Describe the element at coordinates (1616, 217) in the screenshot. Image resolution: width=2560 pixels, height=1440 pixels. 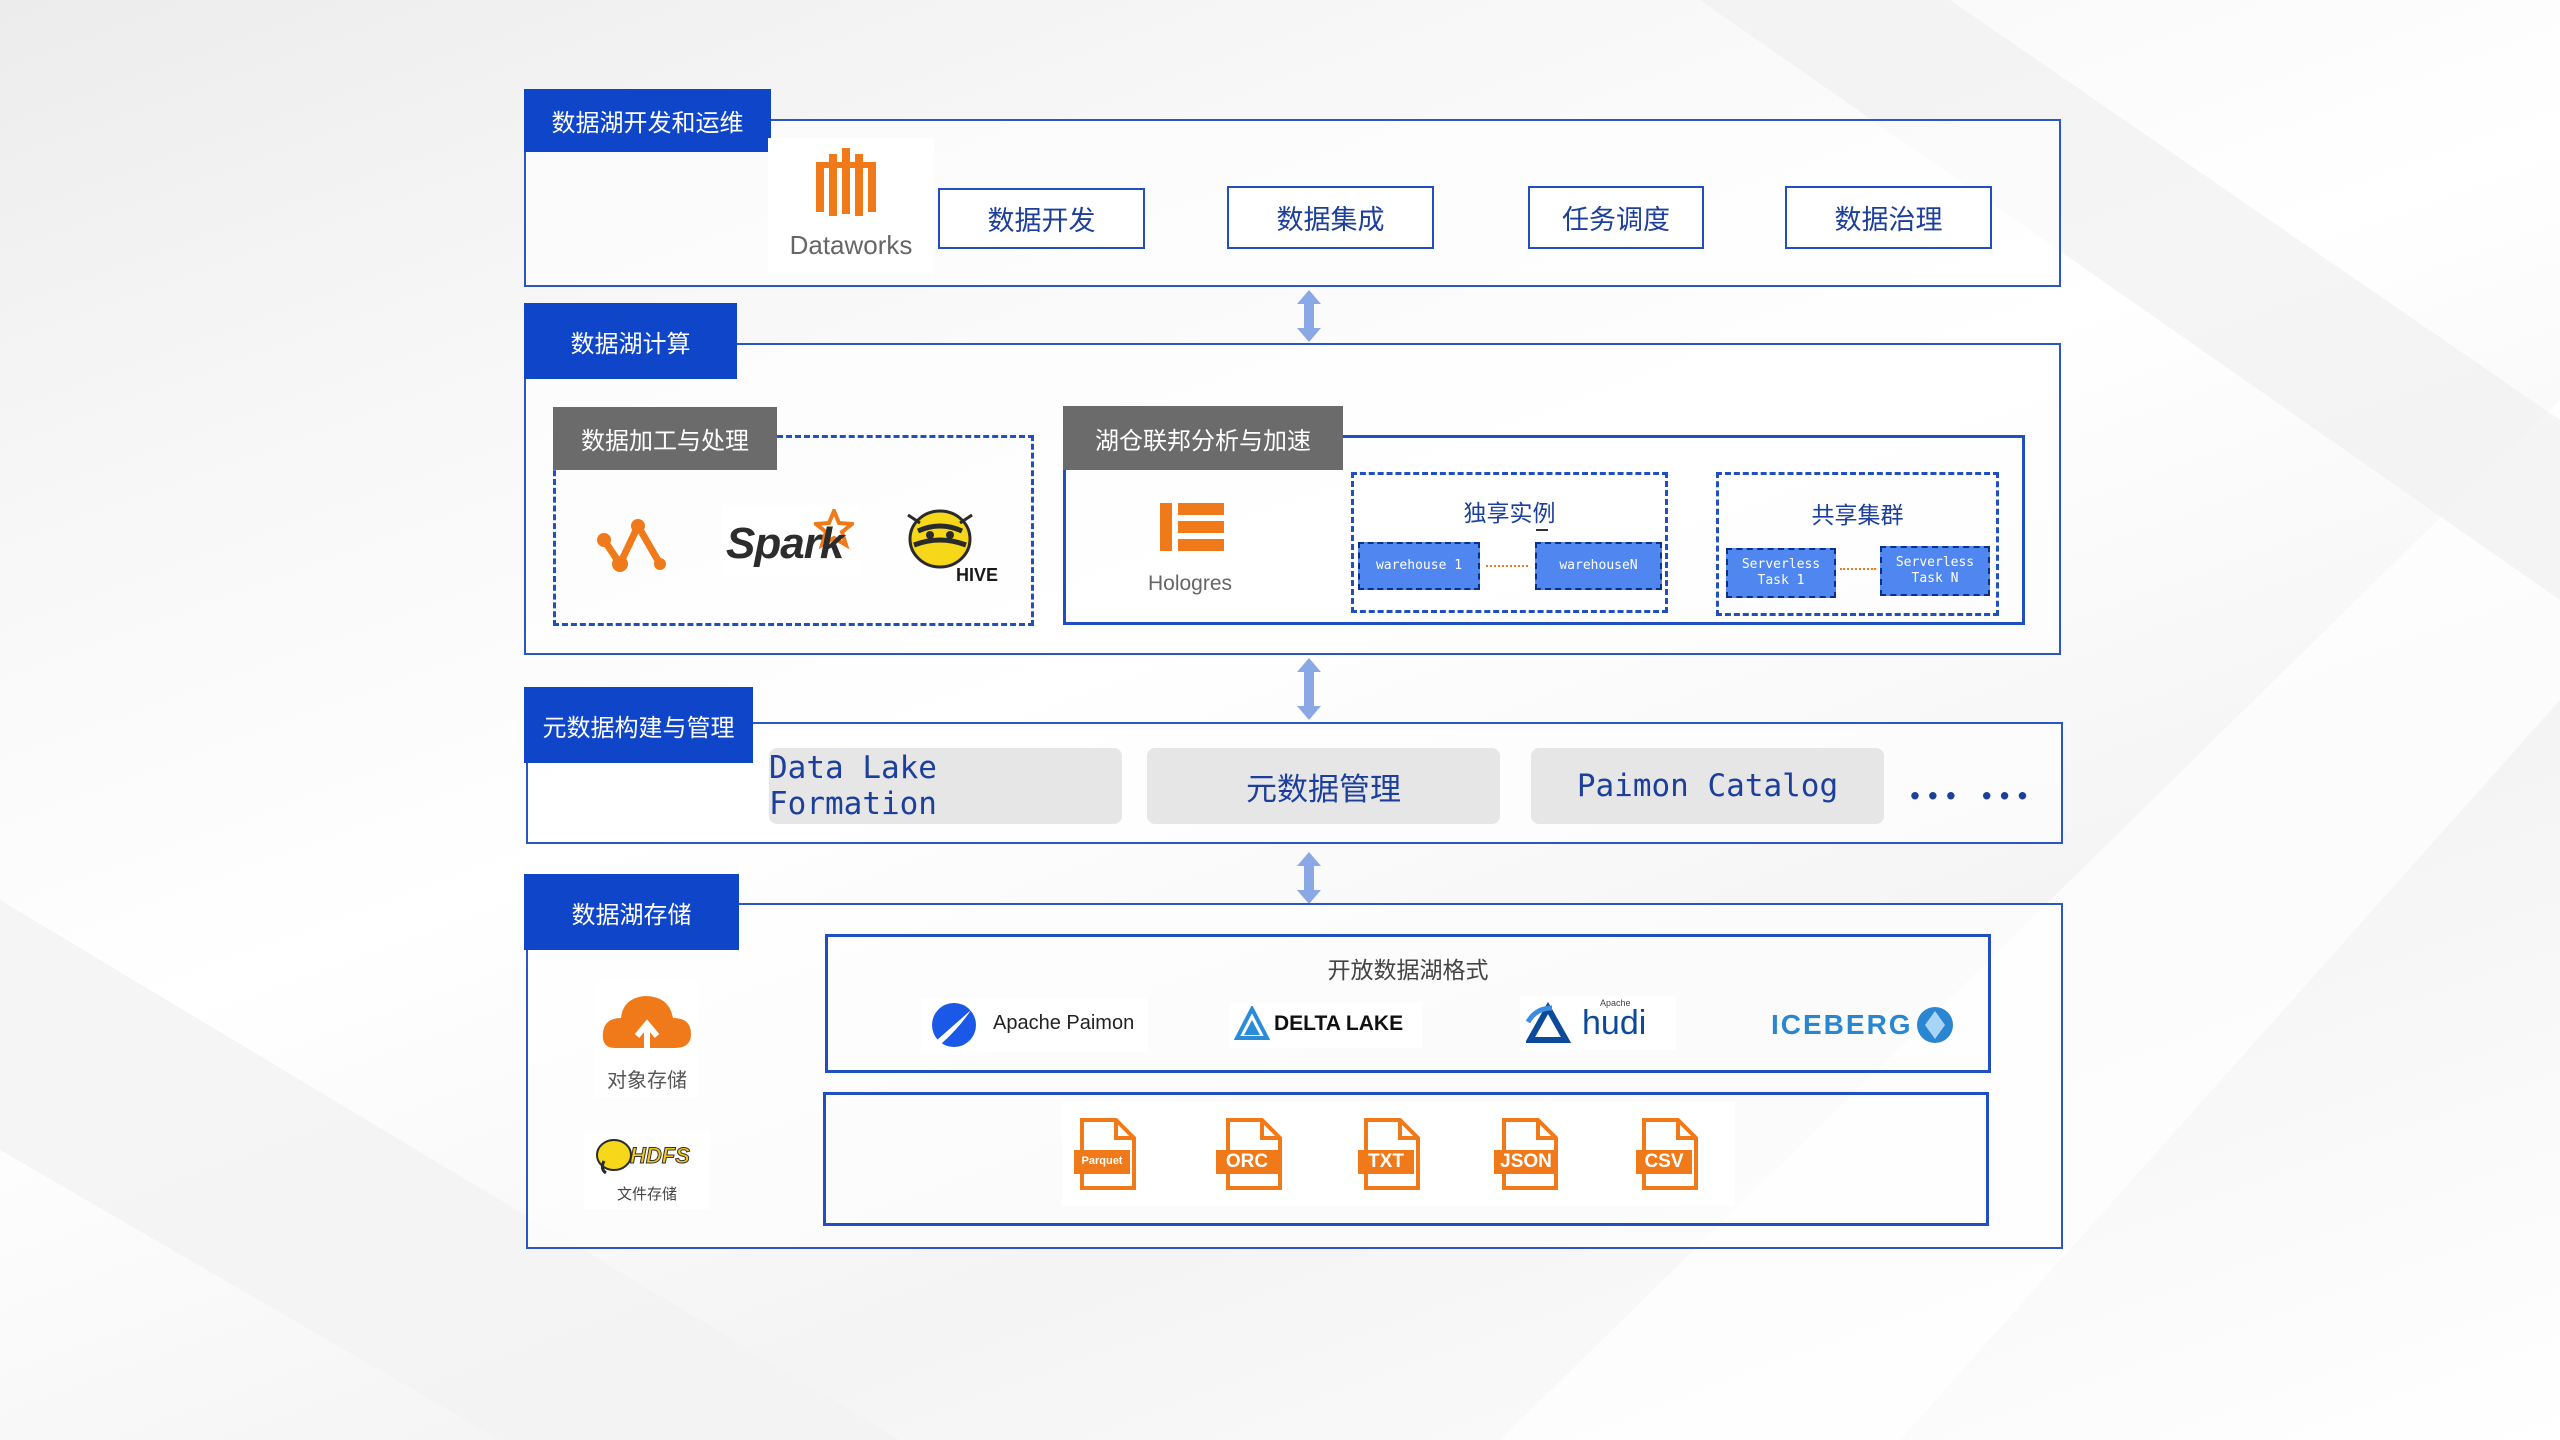
I see `devops-item-task-scheduling: 任务调度` at that location.